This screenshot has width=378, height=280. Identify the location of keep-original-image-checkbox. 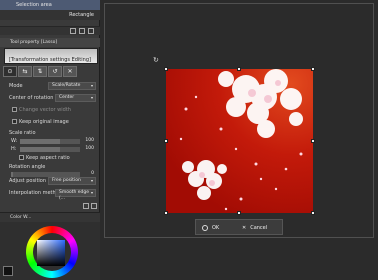
(14, 121).